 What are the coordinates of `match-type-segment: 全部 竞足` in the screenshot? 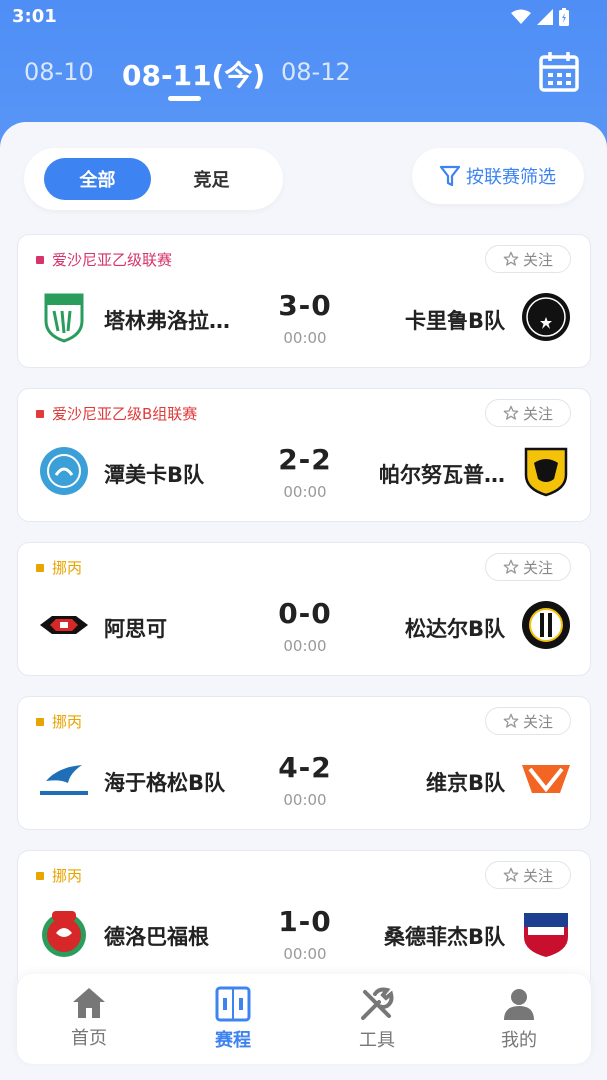 It's located at (153, 179).